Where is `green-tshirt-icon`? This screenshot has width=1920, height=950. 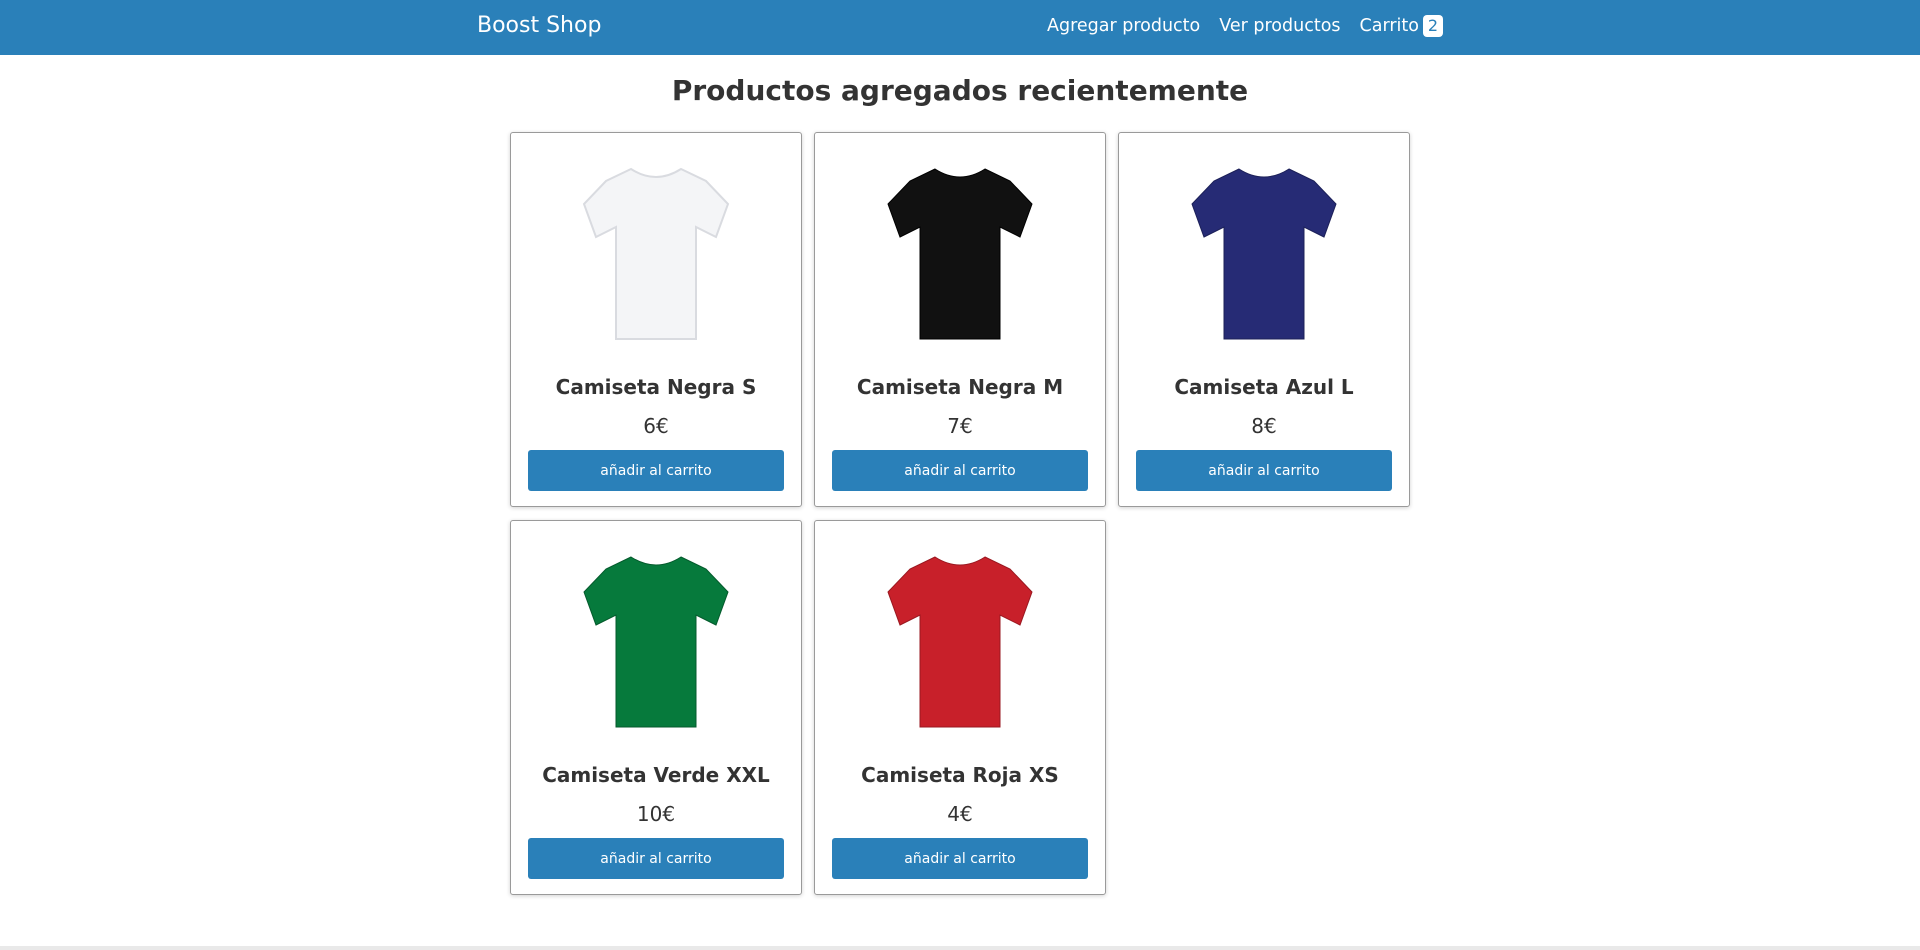
green-tshirt-icon is located at coordinates (656, 642).